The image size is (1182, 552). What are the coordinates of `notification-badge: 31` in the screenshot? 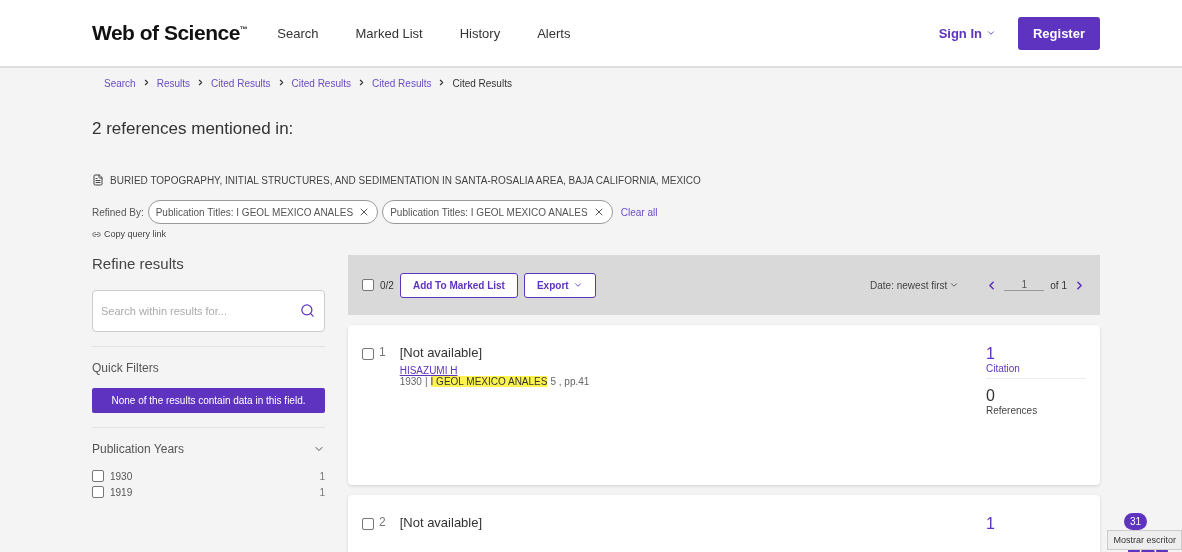 It's located at (1135, 521).